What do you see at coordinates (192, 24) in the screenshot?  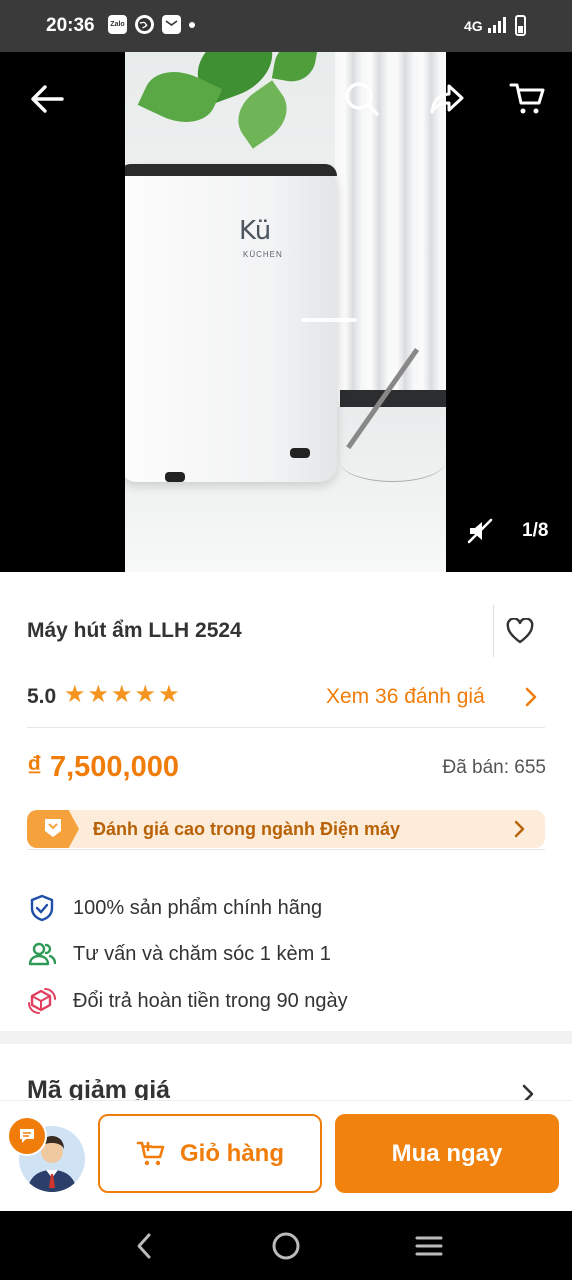 I see `dot-icon` at bounding box center [192, 24].